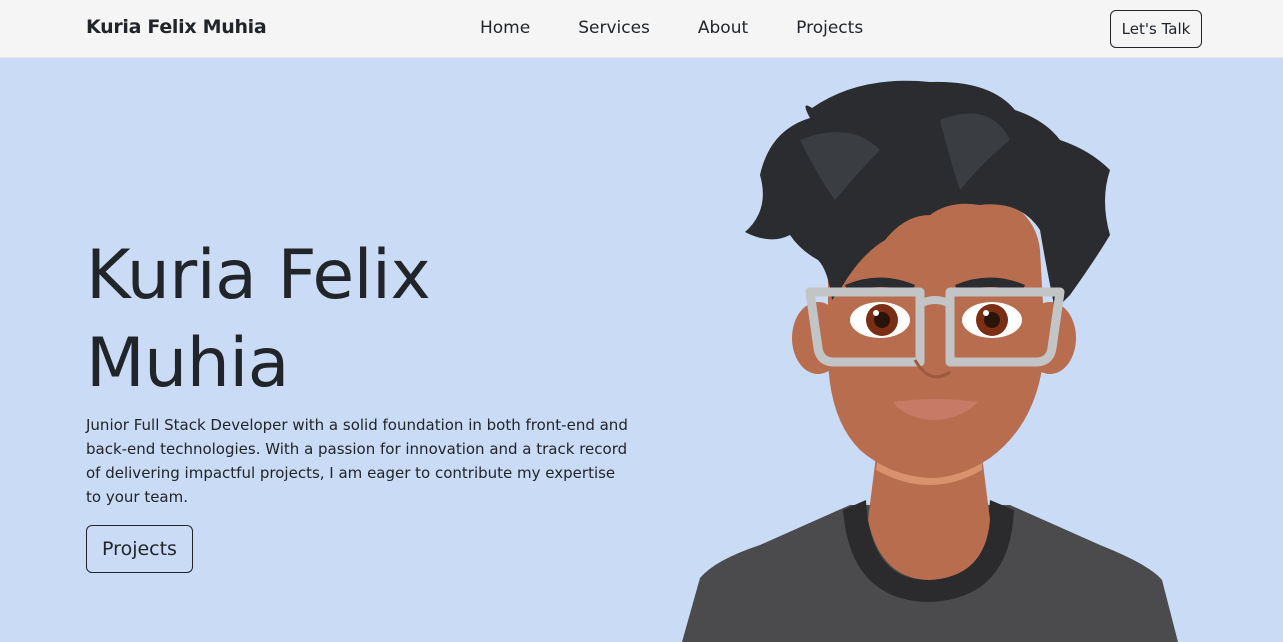 The height and width of the screenshot is (642, 1283). I want to click on glasses-bridge, so click(935, 302).